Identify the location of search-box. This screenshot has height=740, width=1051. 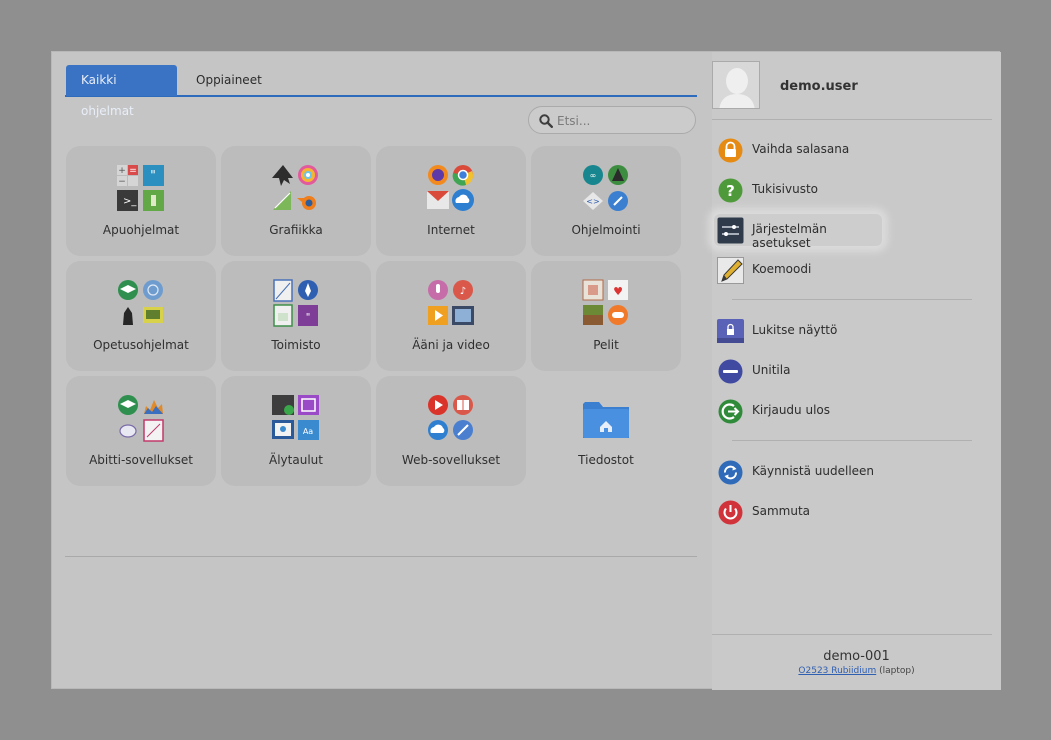
(612, 120).